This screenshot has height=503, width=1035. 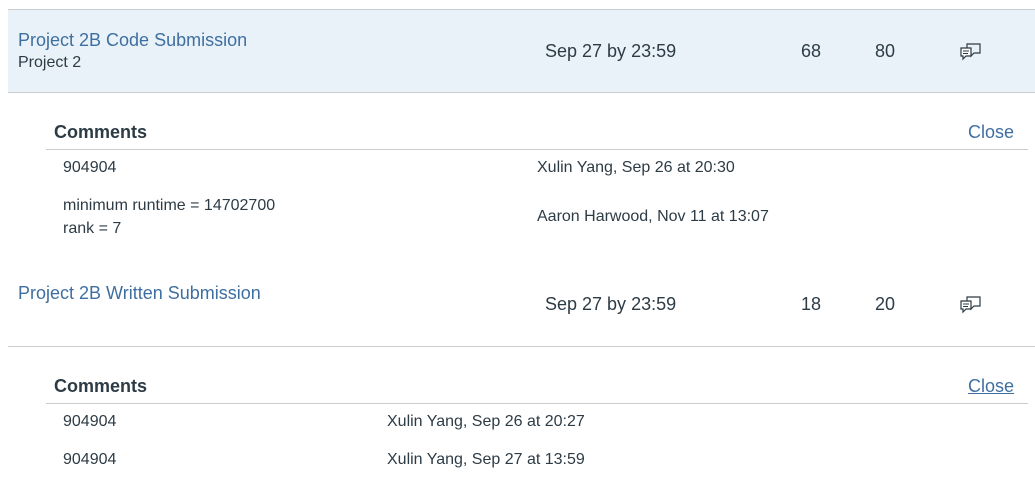 What do you see at coordinates (50, 62) in the screenshot?
I see `assignment-group: Project 2` at bounding box center [50, 62].